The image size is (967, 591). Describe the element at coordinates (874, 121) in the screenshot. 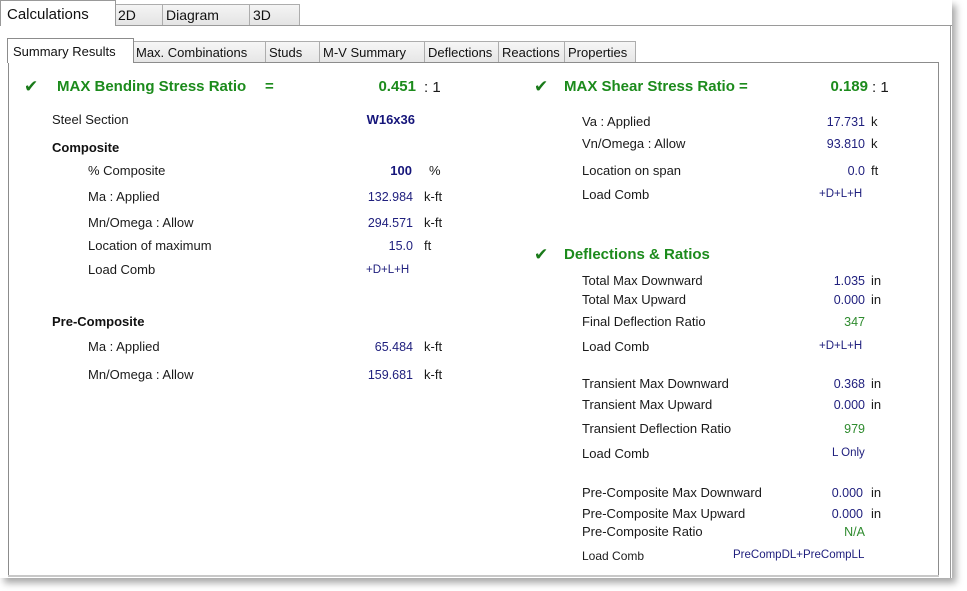

I see `shear-va-unit: k` at that location.